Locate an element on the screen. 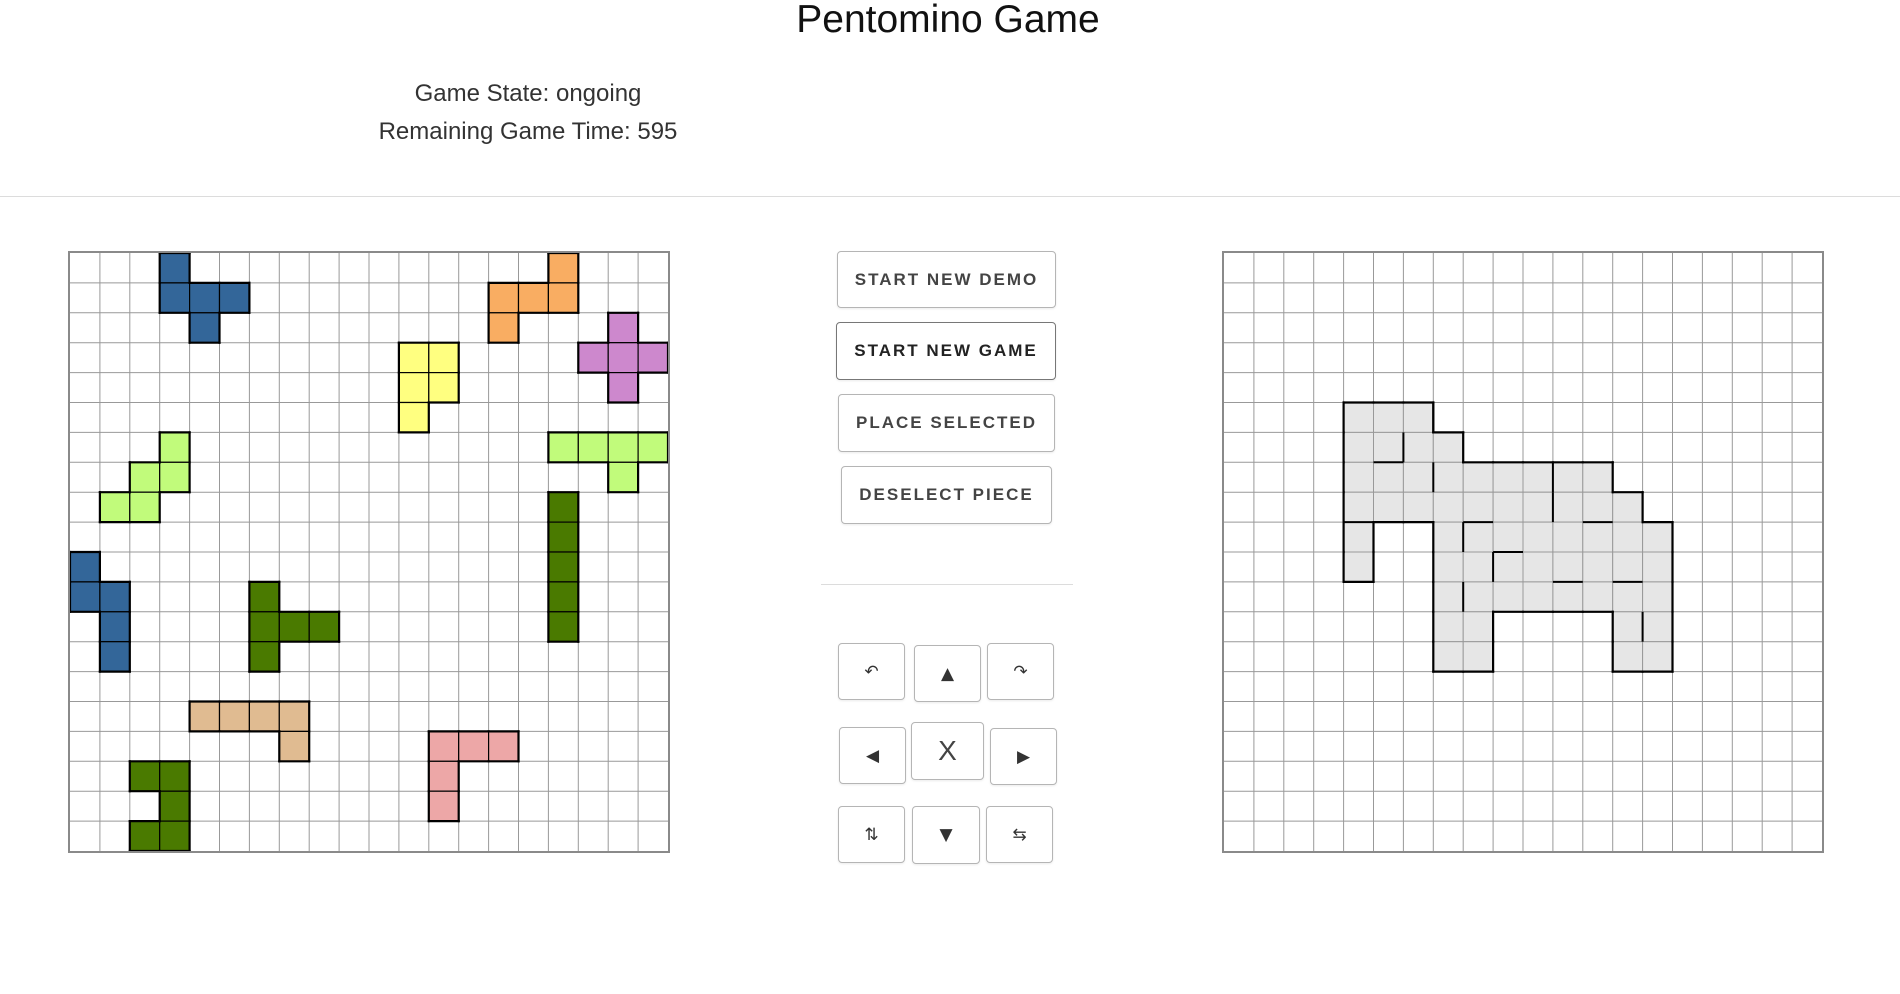  piece-N is located at coordinates (533, 298).